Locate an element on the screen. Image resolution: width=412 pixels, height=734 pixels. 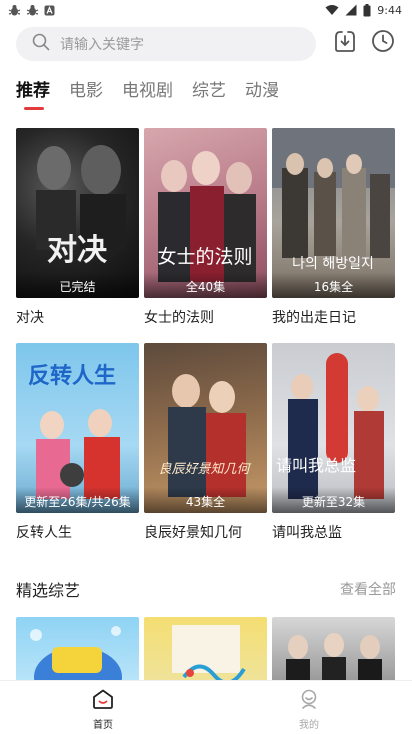
show-card: 对决 已完结 对决 is located at coordinates (77, 227).